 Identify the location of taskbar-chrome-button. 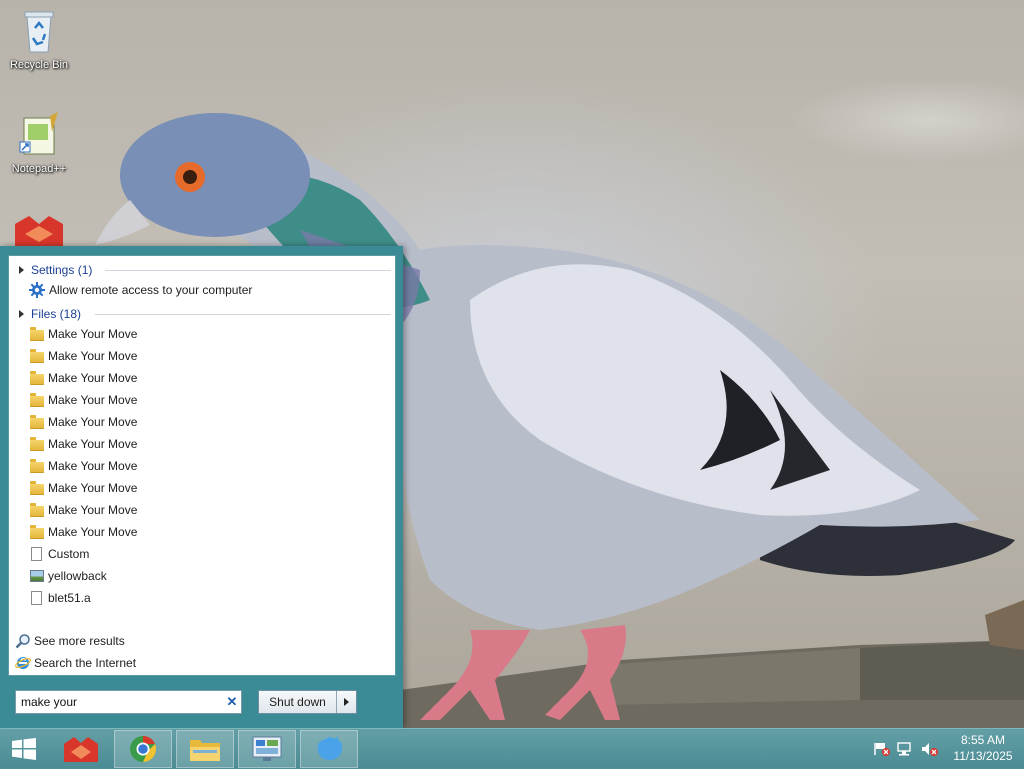
(143, 749).